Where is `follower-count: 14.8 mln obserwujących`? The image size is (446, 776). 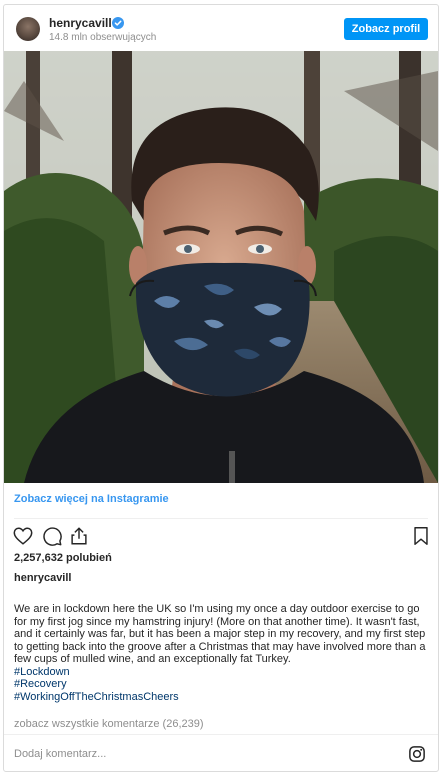
follower-count: 14.8 mln obserwujących is located at coordinates (103, 37).